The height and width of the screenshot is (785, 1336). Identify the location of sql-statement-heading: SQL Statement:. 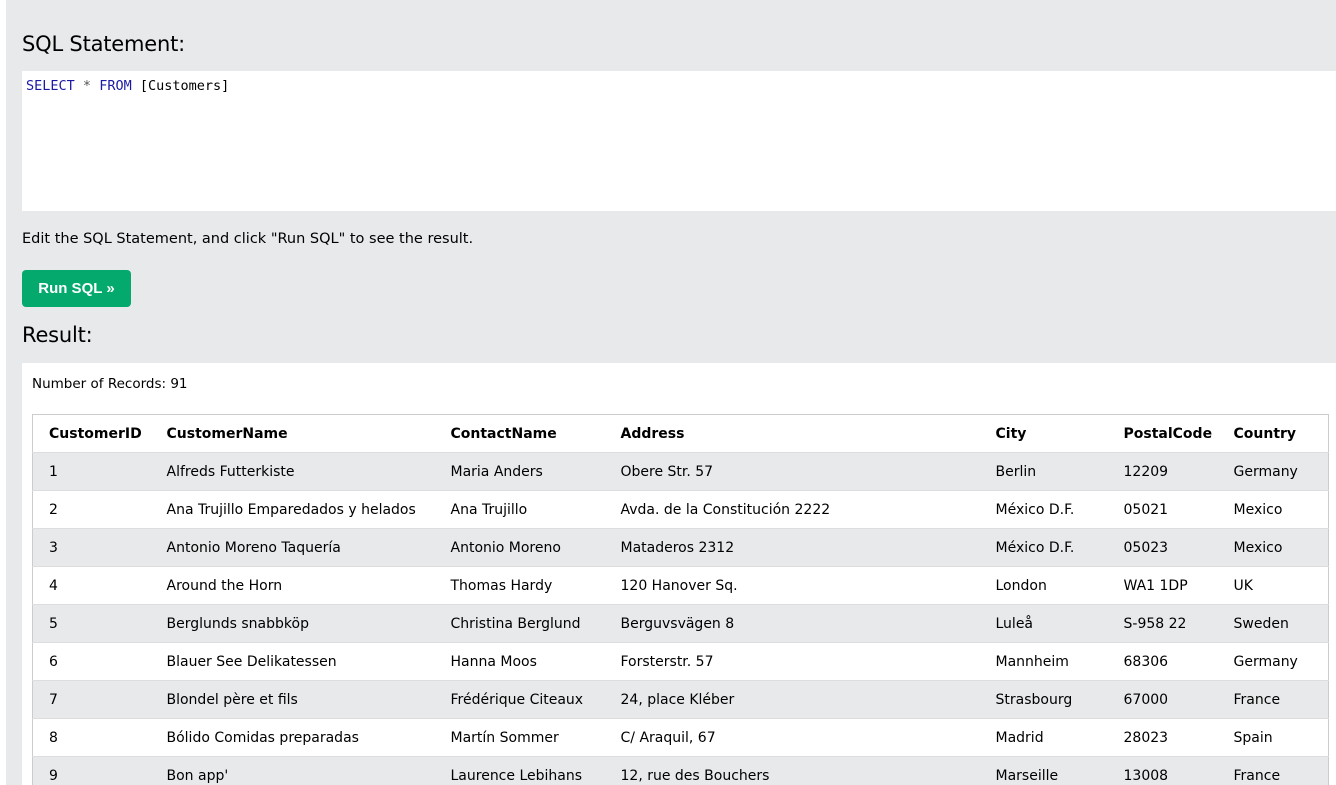
(104, 44).